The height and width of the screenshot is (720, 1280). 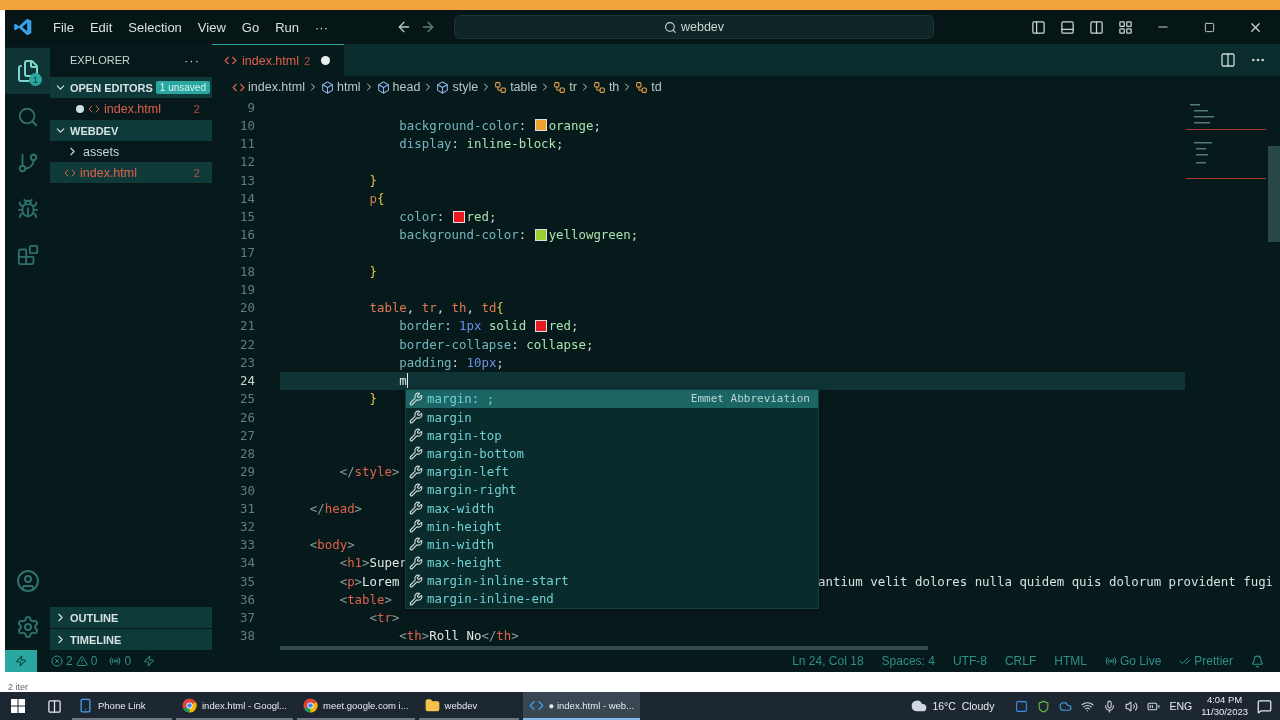 I want to click on suggestion-item: min-height, so click(x=612, y=526).